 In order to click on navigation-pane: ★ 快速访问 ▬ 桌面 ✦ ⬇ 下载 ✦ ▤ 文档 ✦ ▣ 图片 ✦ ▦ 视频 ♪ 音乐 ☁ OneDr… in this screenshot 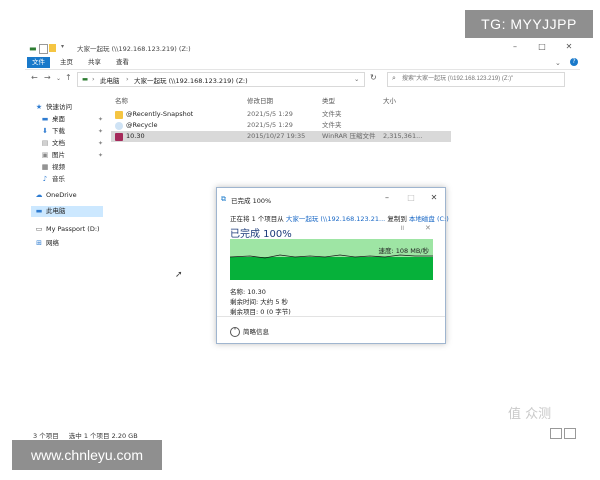, I will do `click(65, 198)`.